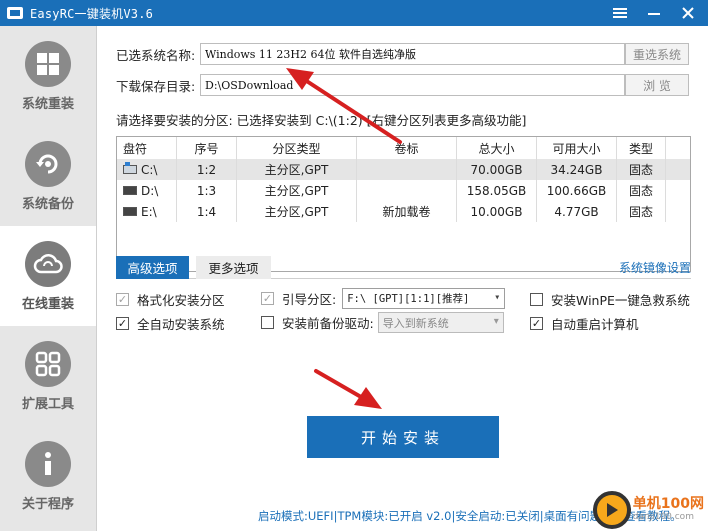 The height and width of the screenshot is (531, 708). What do you see at coordinates (48, 363) in the screenshot?
I see `tools-icon` at bounding box center [48, 363].